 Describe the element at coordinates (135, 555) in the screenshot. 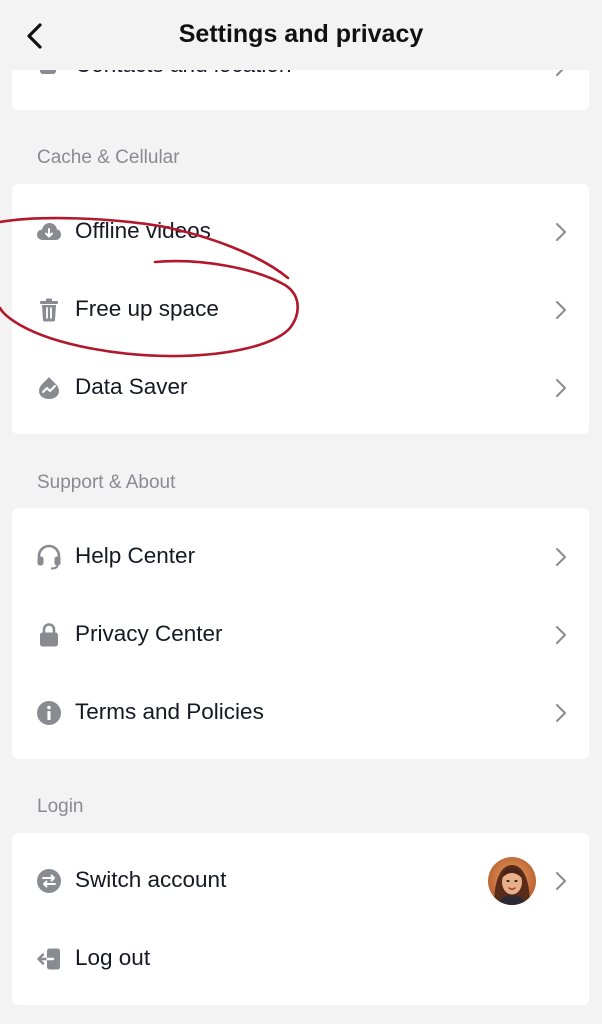

I see `help-center-label: Help Center` at that location.